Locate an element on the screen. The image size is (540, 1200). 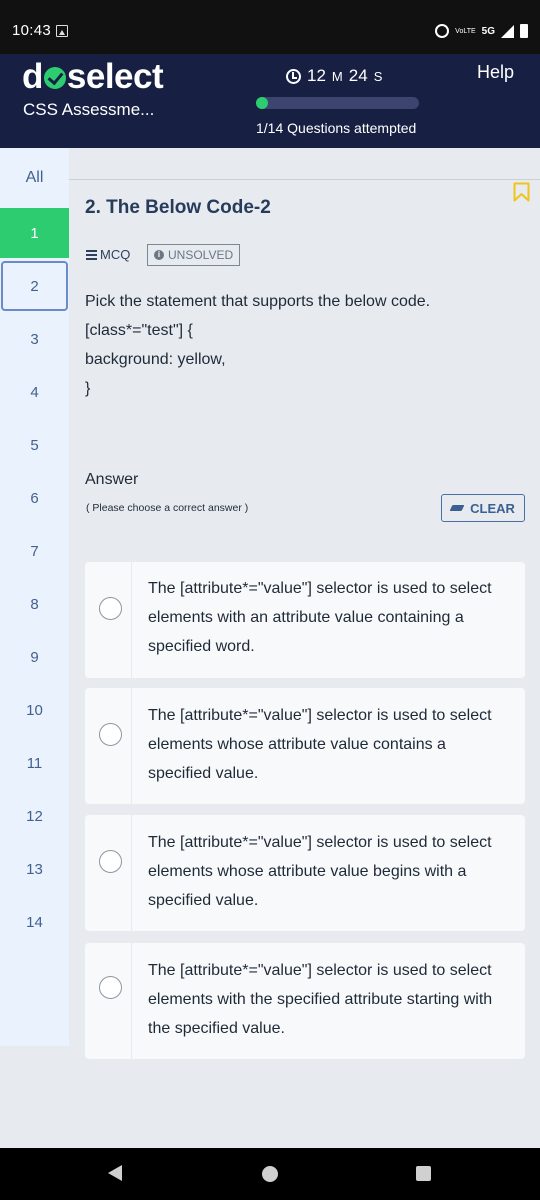
divider is located at coordinates (304, 179).